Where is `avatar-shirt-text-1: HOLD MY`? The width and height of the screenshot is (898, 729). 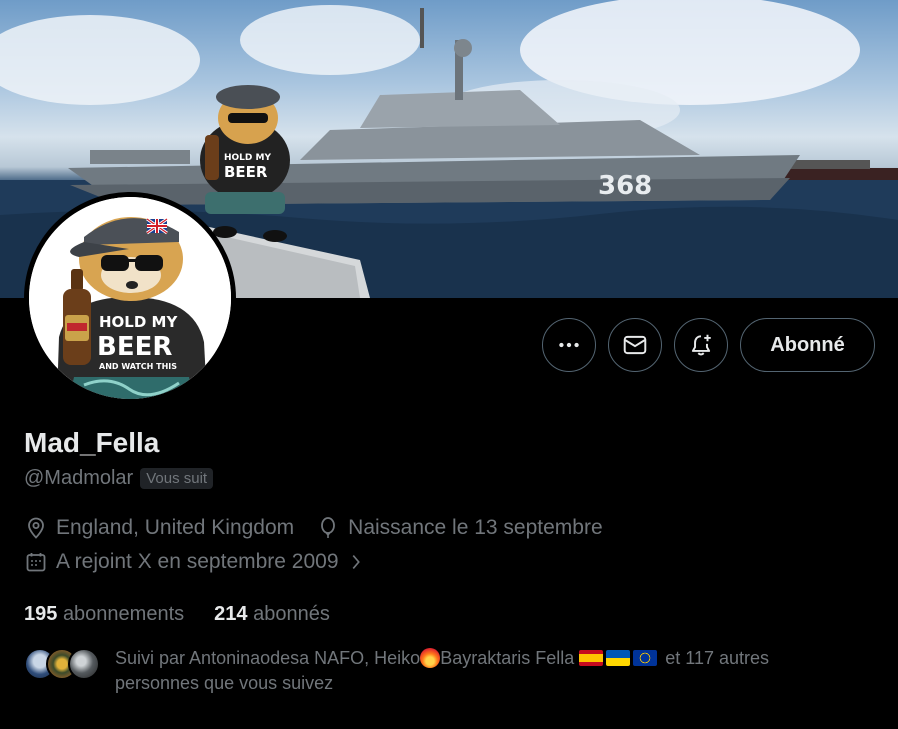 avatar-shirt-text-1: HOLD MY is located at coordinates (138, 322).